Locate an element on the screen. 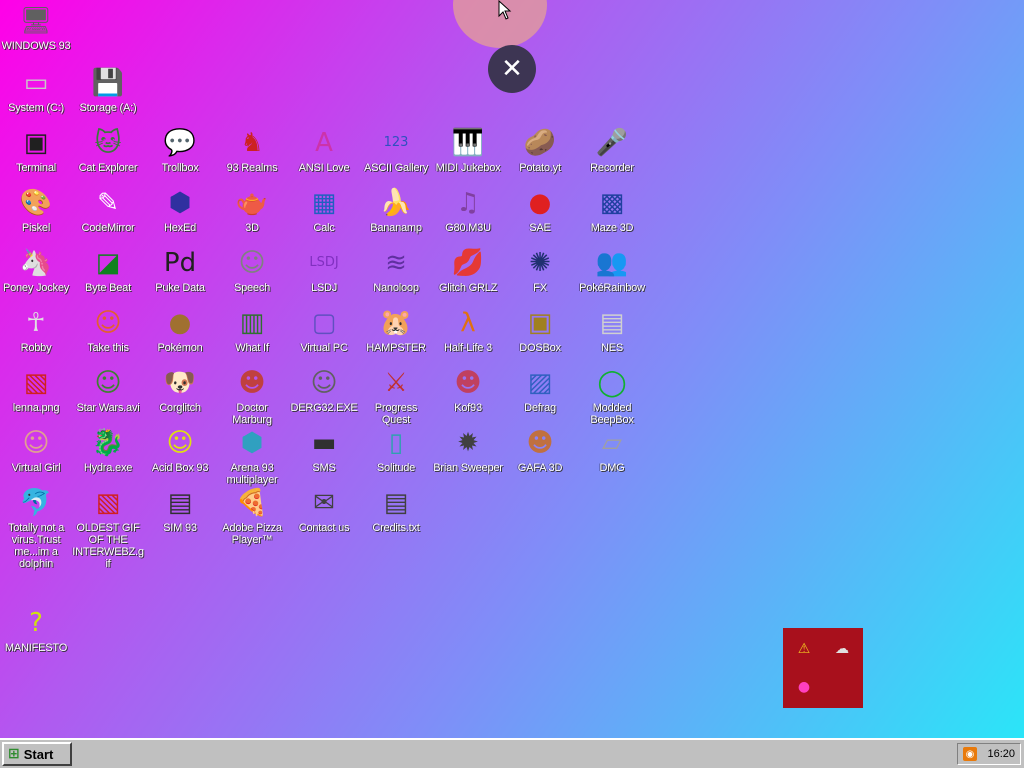  desktop-icon-terminal: ▣ Terminal is located at coordinates (36, 150).